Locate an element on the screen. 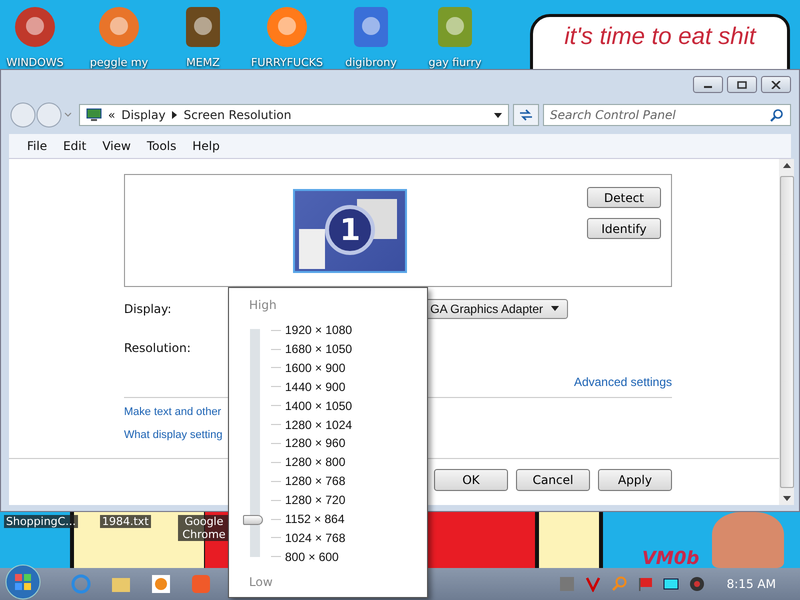 The width and height of the screenshot is (800, 600). breadcrumb-chevrons: « is located at coordinates (112, 115).